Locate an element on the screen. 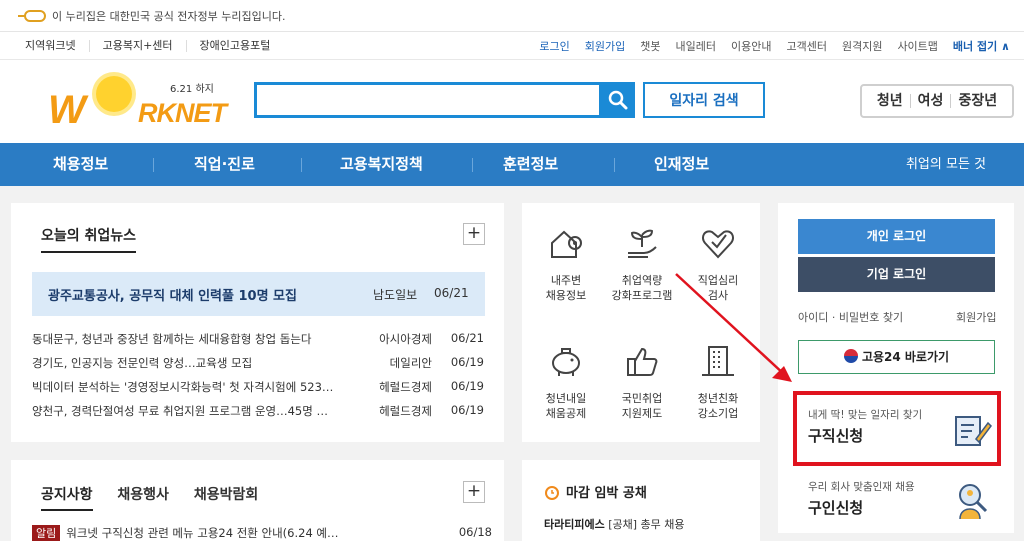 Image resolution: width=1024 pixels, height=541 pixels. news-row-date: 06/21 is located at coordinates (467, 338).